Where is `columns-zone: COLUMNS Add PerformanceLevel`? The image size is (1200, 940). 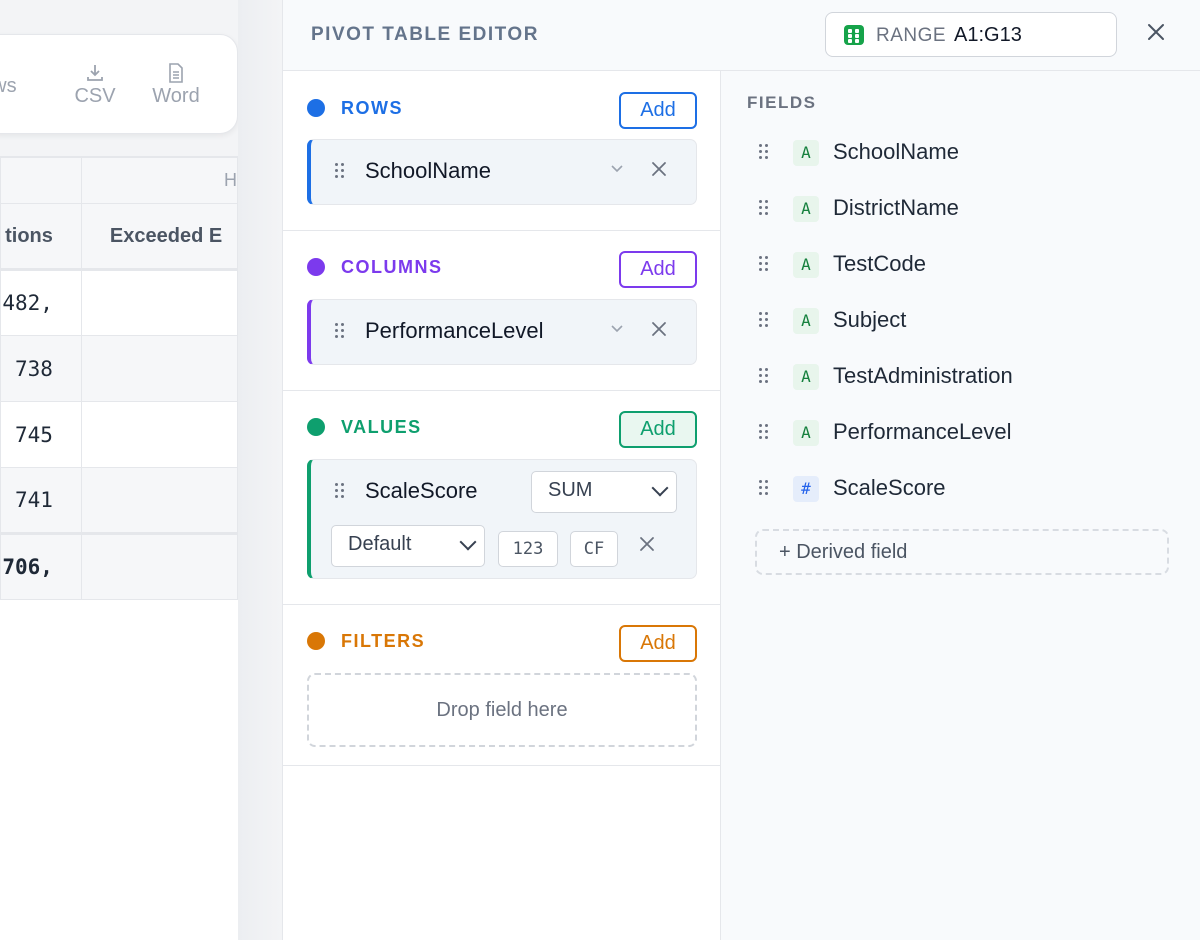
columns-zone: COLUMNS Add PerformanceLevel is located at coordinates (502, 311).